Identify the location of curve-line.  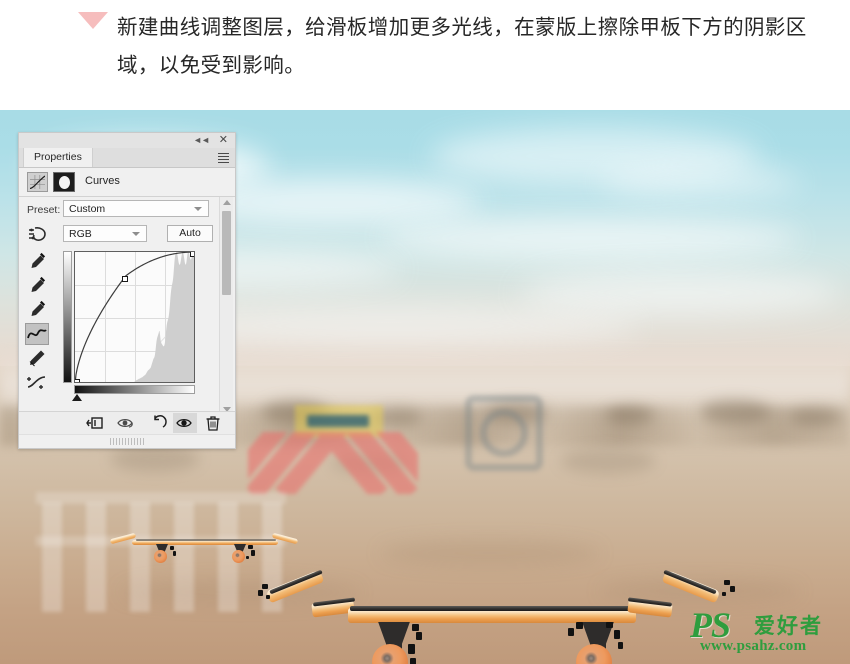
(134, 317).